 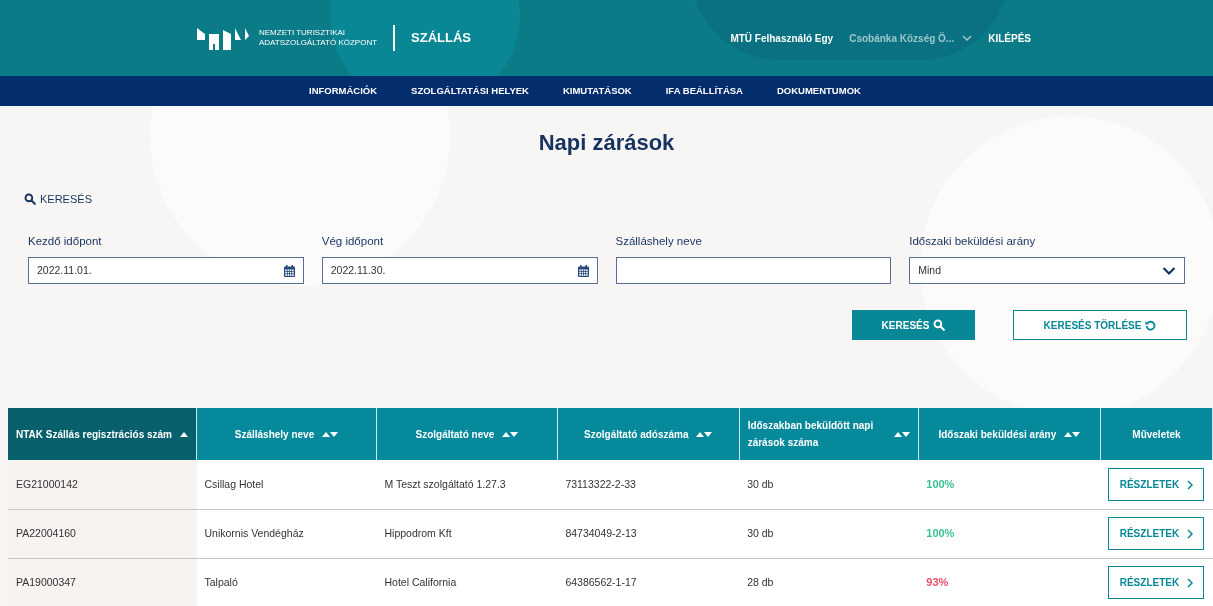 What do you see at coordinates (286, 582) in the screenshot?
I see `table-cell: Talpaló` at bounding box center [286, 582].